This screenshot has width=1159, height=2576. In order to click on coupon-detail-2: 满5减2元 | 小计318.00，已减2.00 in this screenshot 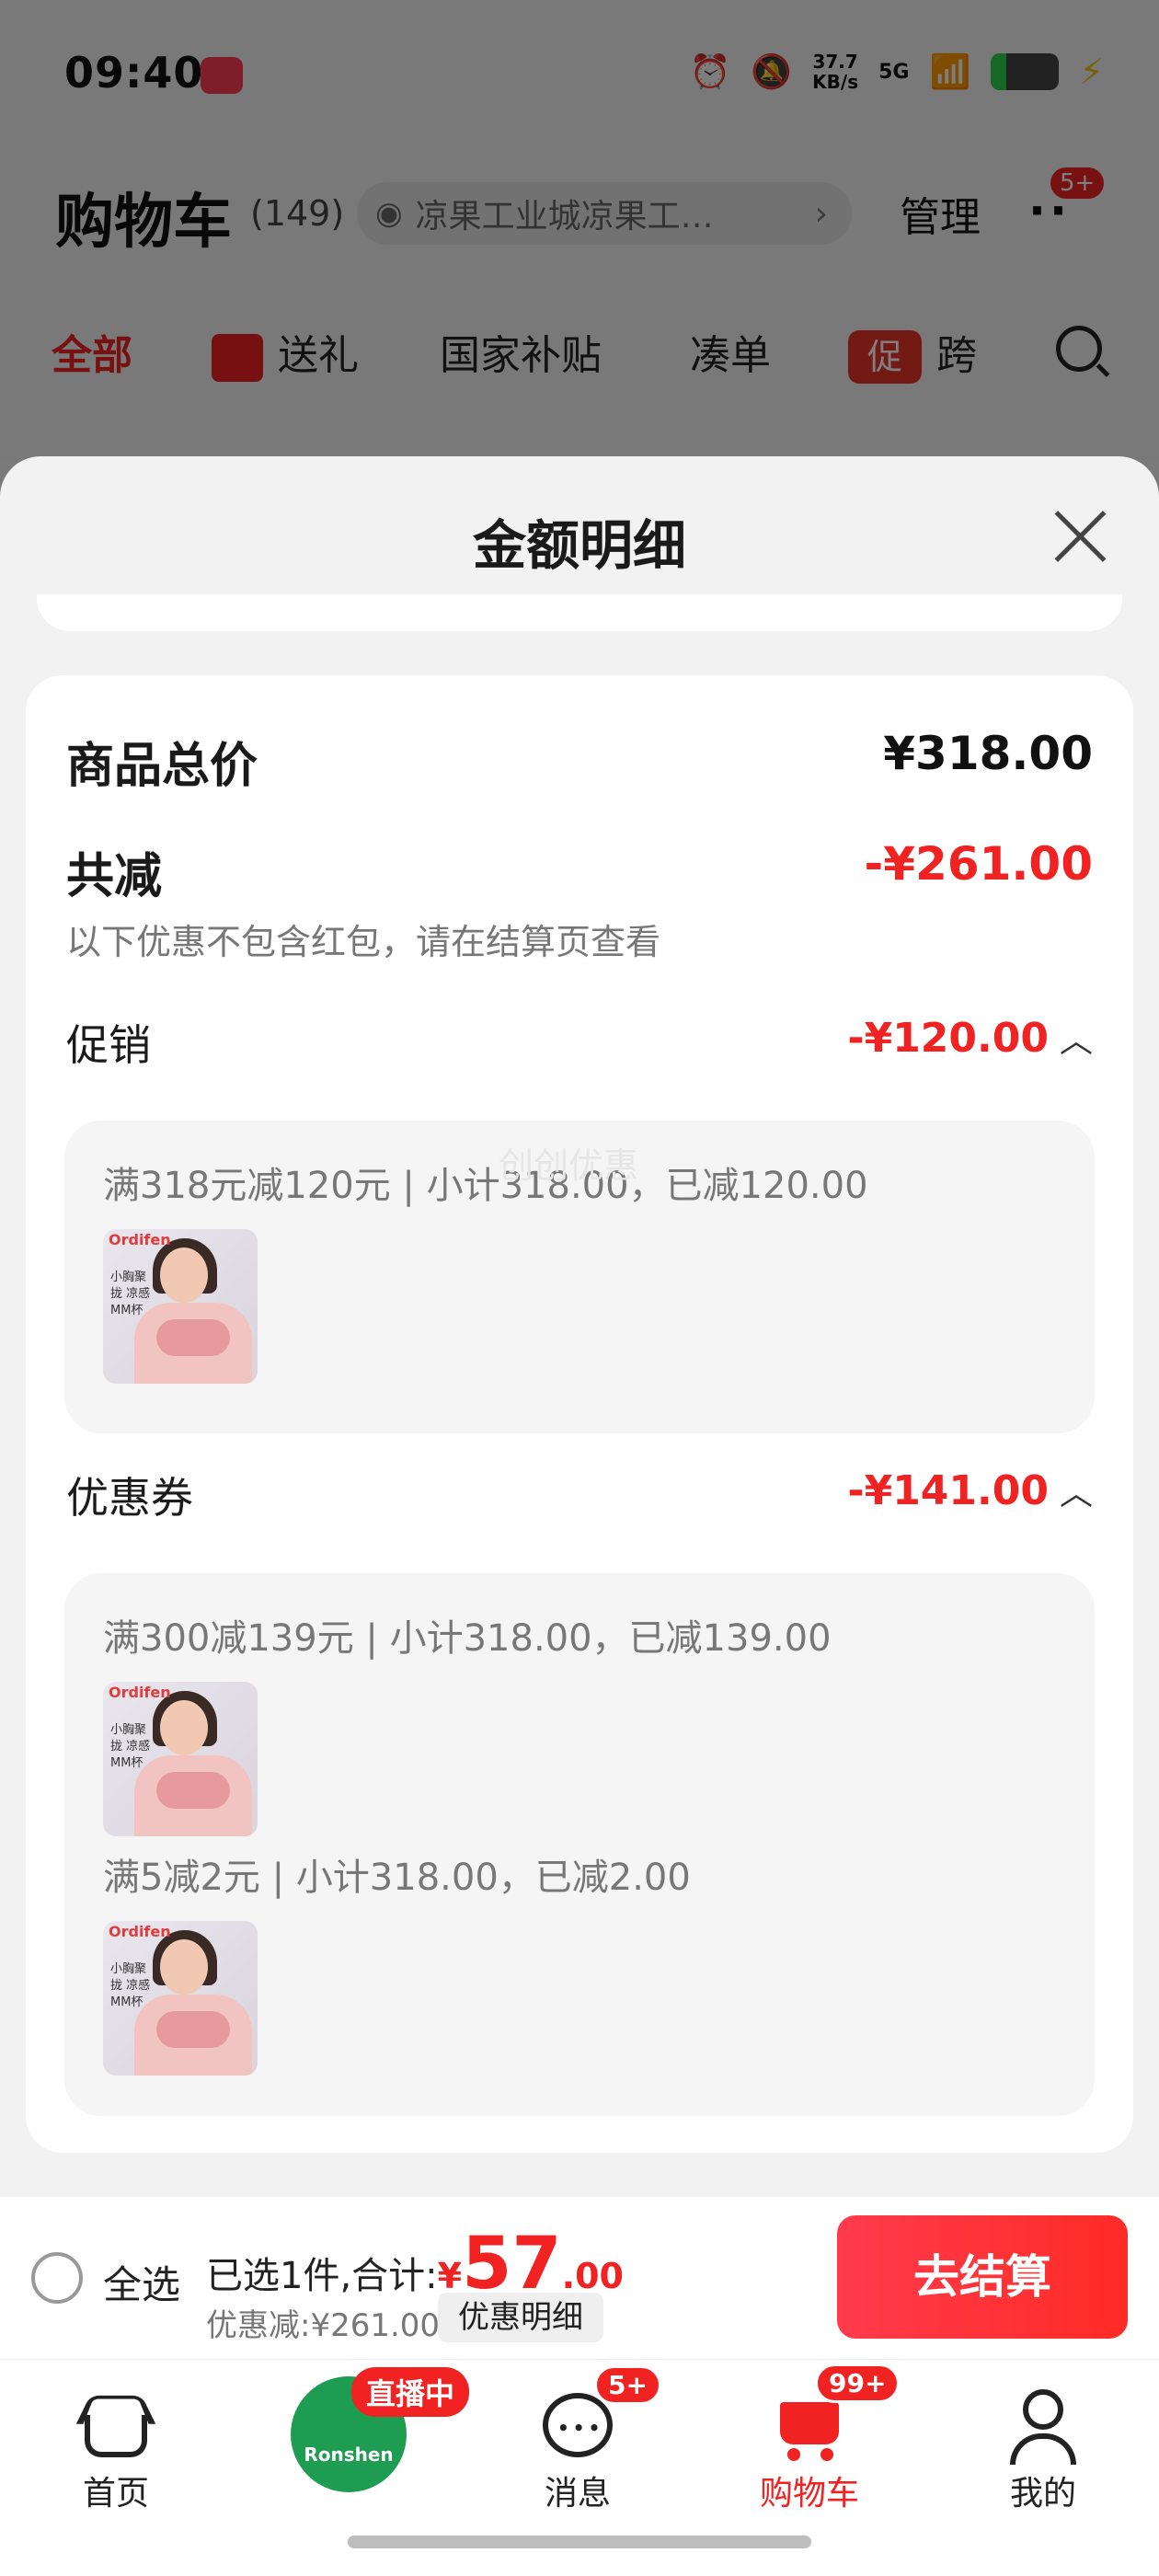, I will do `click(397, 1878)`.